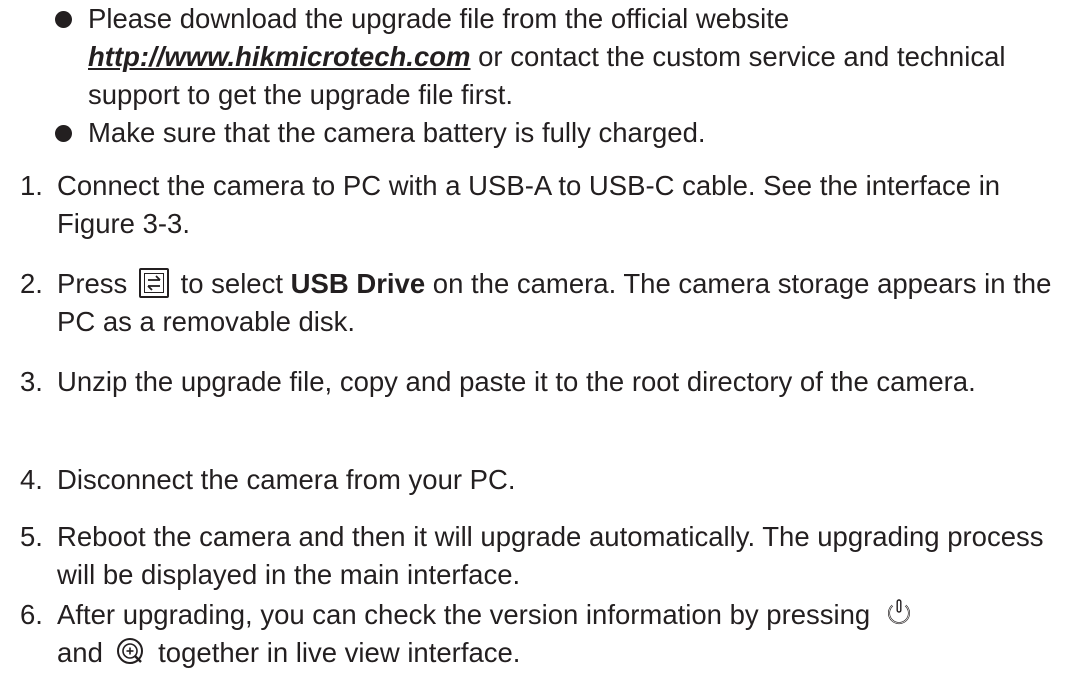 Image resolution: width=1074 pixels, height=675 pixels. Describe the element at coordinates (31, 381) in the screenshot. I see `step-number: 3.` at that location.